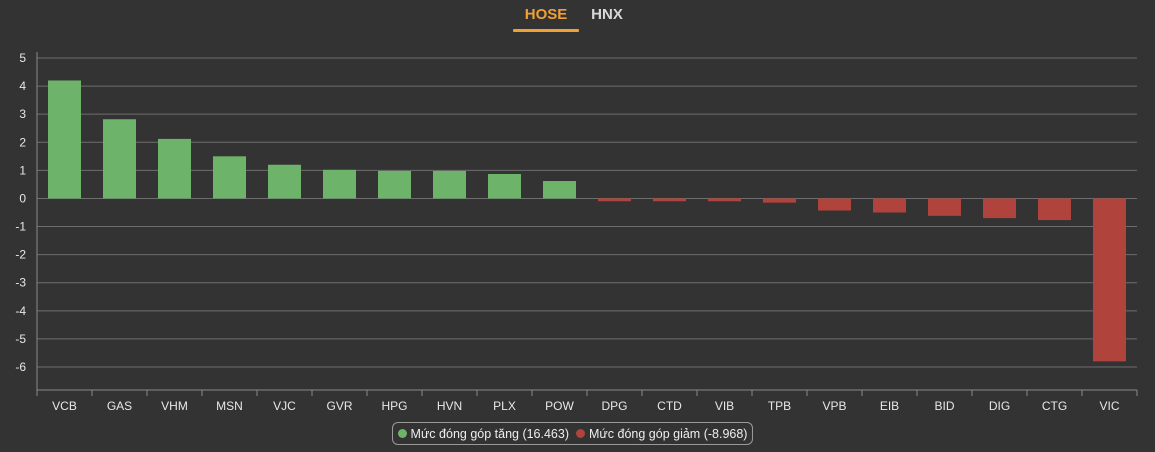  What do you see at coordinates (174, 168) in the screenshot?
I see `bar-vhm` at bounding box center [174, 168].